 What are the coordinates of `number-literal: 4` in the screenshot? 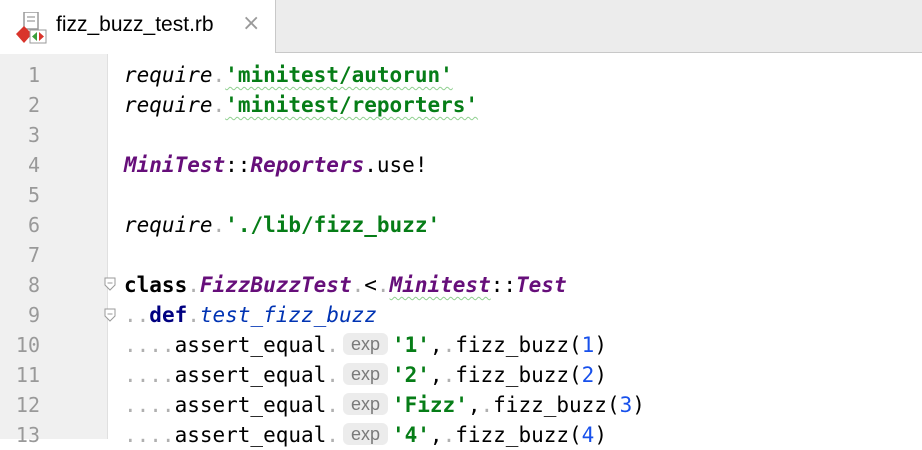 It's located at (588, 435).